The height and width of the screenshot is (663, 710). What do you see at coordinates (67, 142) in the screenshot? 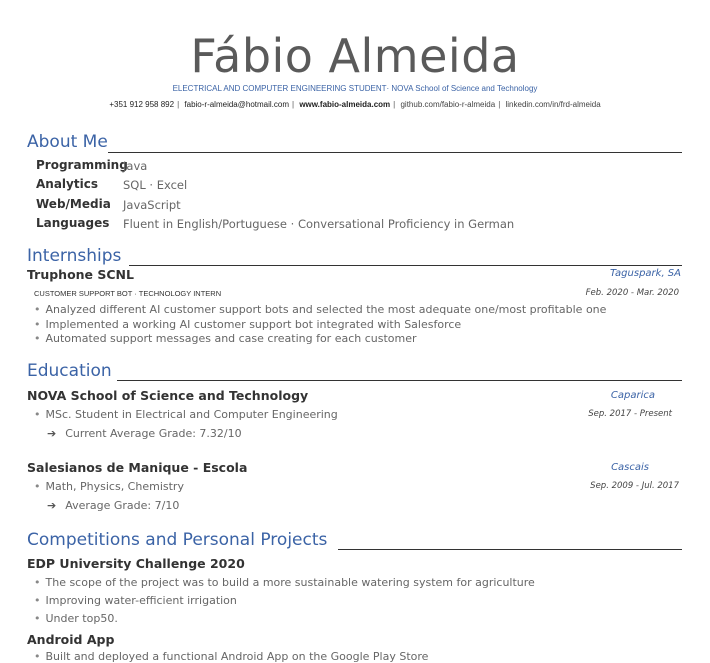
I see `section-title-about: About Me` at bounding box center [67, 142].